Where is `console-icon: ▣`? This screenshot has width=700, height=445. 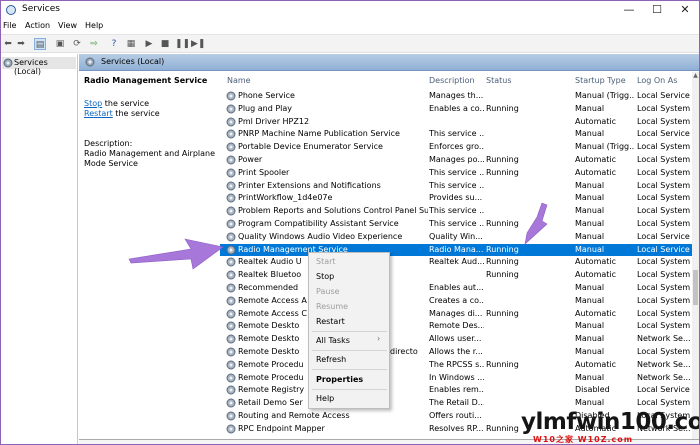 console-icon: ▣ is located at coordinates (60, 44).